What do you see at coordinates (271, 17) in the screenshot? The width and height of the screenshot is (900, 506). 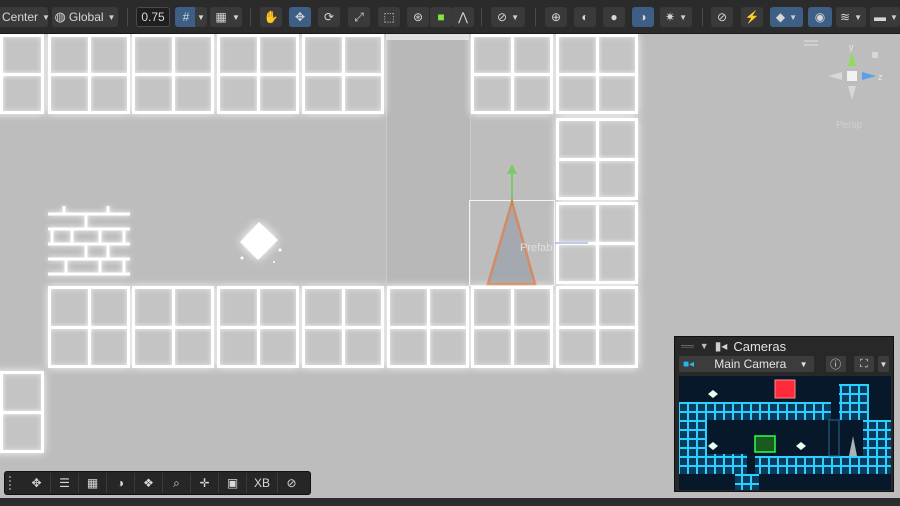 I see `hand-tool-icon: ✋` at bounding box center [271, 17].